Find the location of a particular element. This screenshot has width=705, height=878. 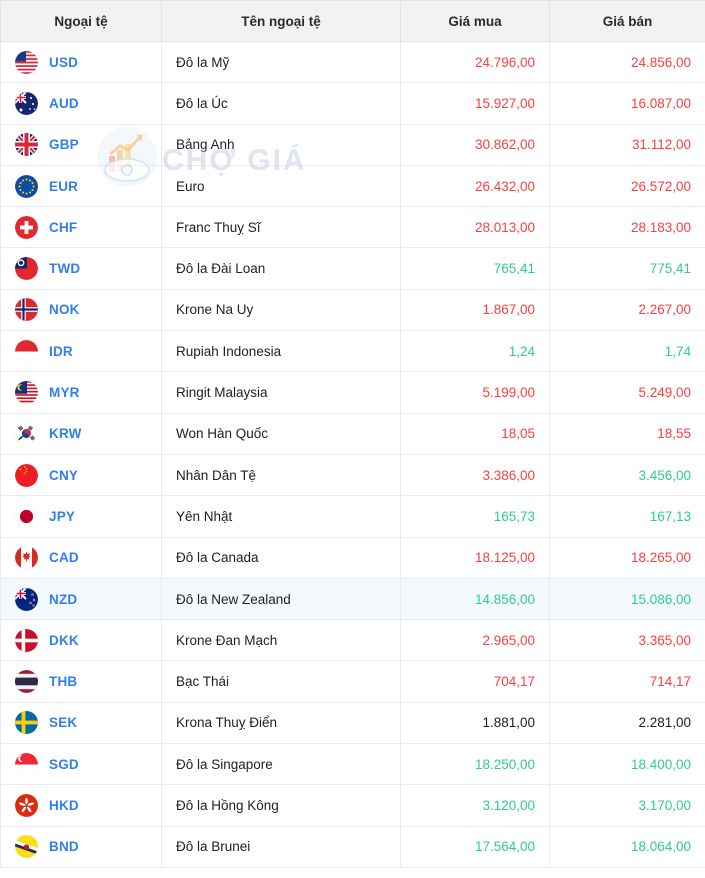

currency-name-cell: Won Hàn Quốc is located at coordinates (281, 433).